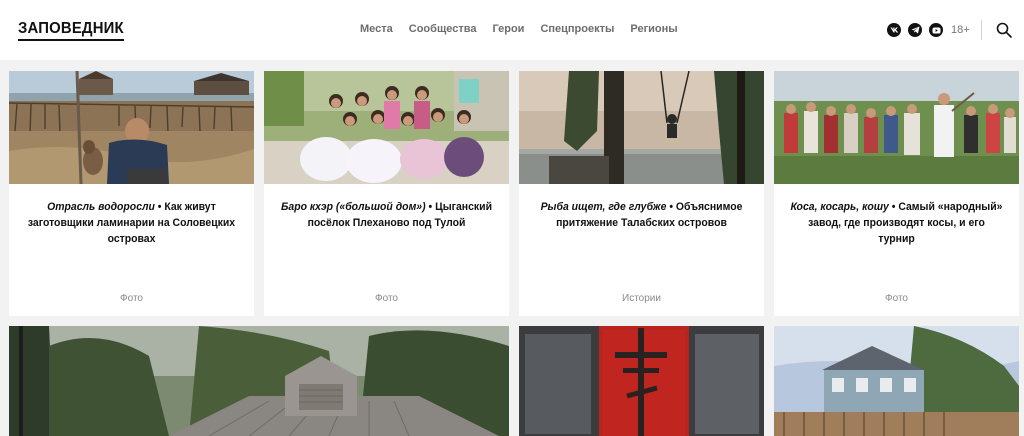  Describe the element at coordinates (840, 207) in the screenshot. I see `article-title-italic: Коса, косарь, кошу` at that location.